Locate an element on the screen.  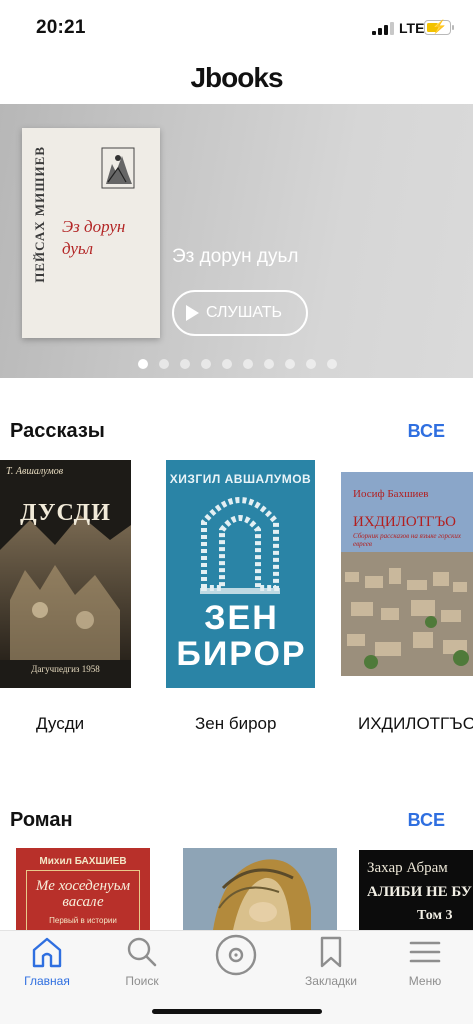
book-label: Дусди is located at coordinates (60, 724).